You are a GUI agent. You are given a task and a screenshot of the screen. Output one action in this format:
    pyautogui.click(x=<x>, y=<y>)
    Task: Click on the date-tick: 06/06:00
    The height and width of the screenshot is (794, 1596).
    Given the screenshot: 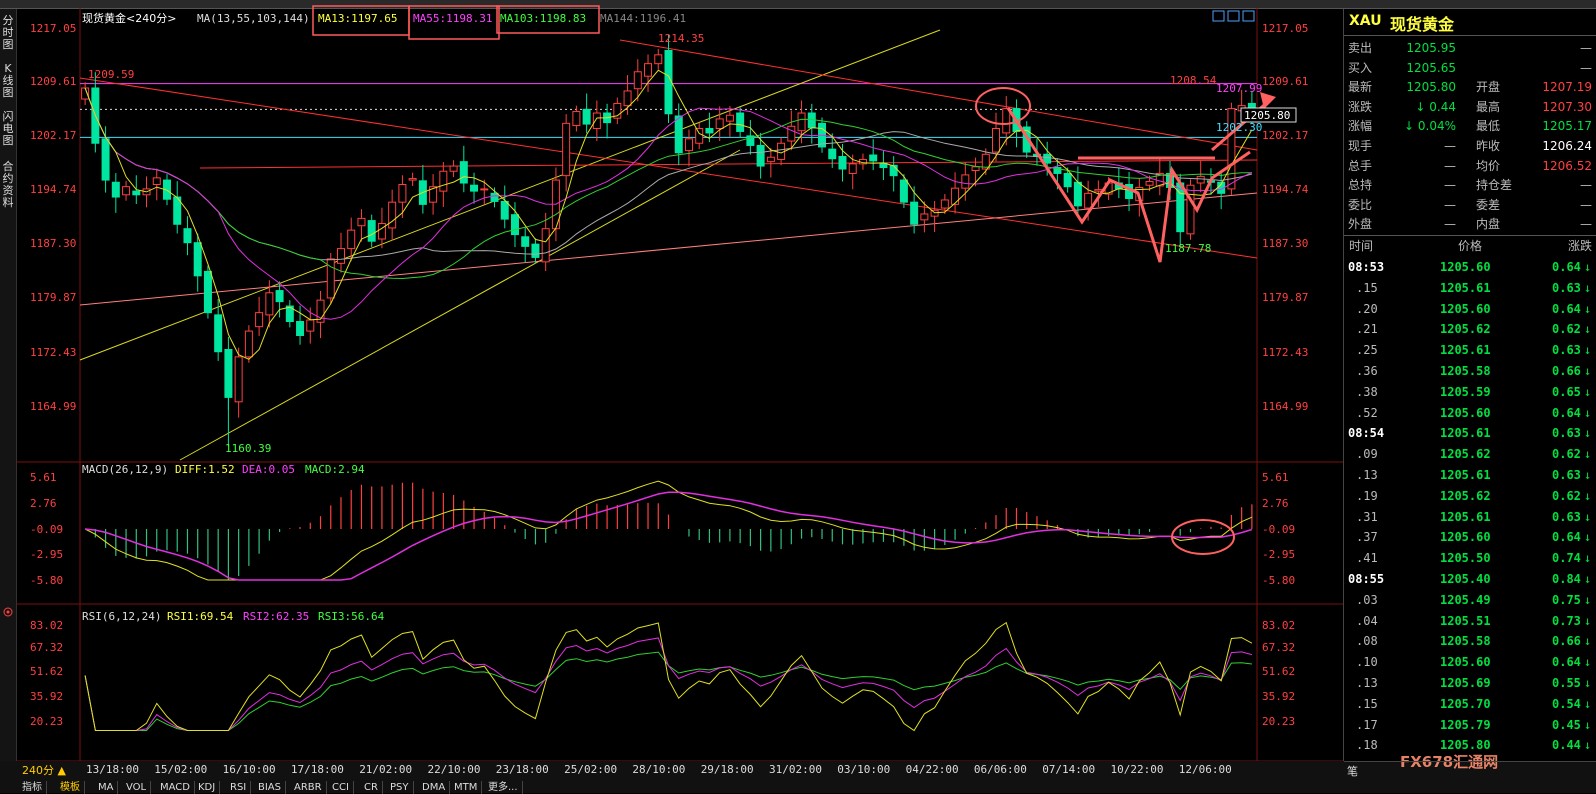 What is the action you would take?
    pyautogui.click(x=1000, y=769)
    